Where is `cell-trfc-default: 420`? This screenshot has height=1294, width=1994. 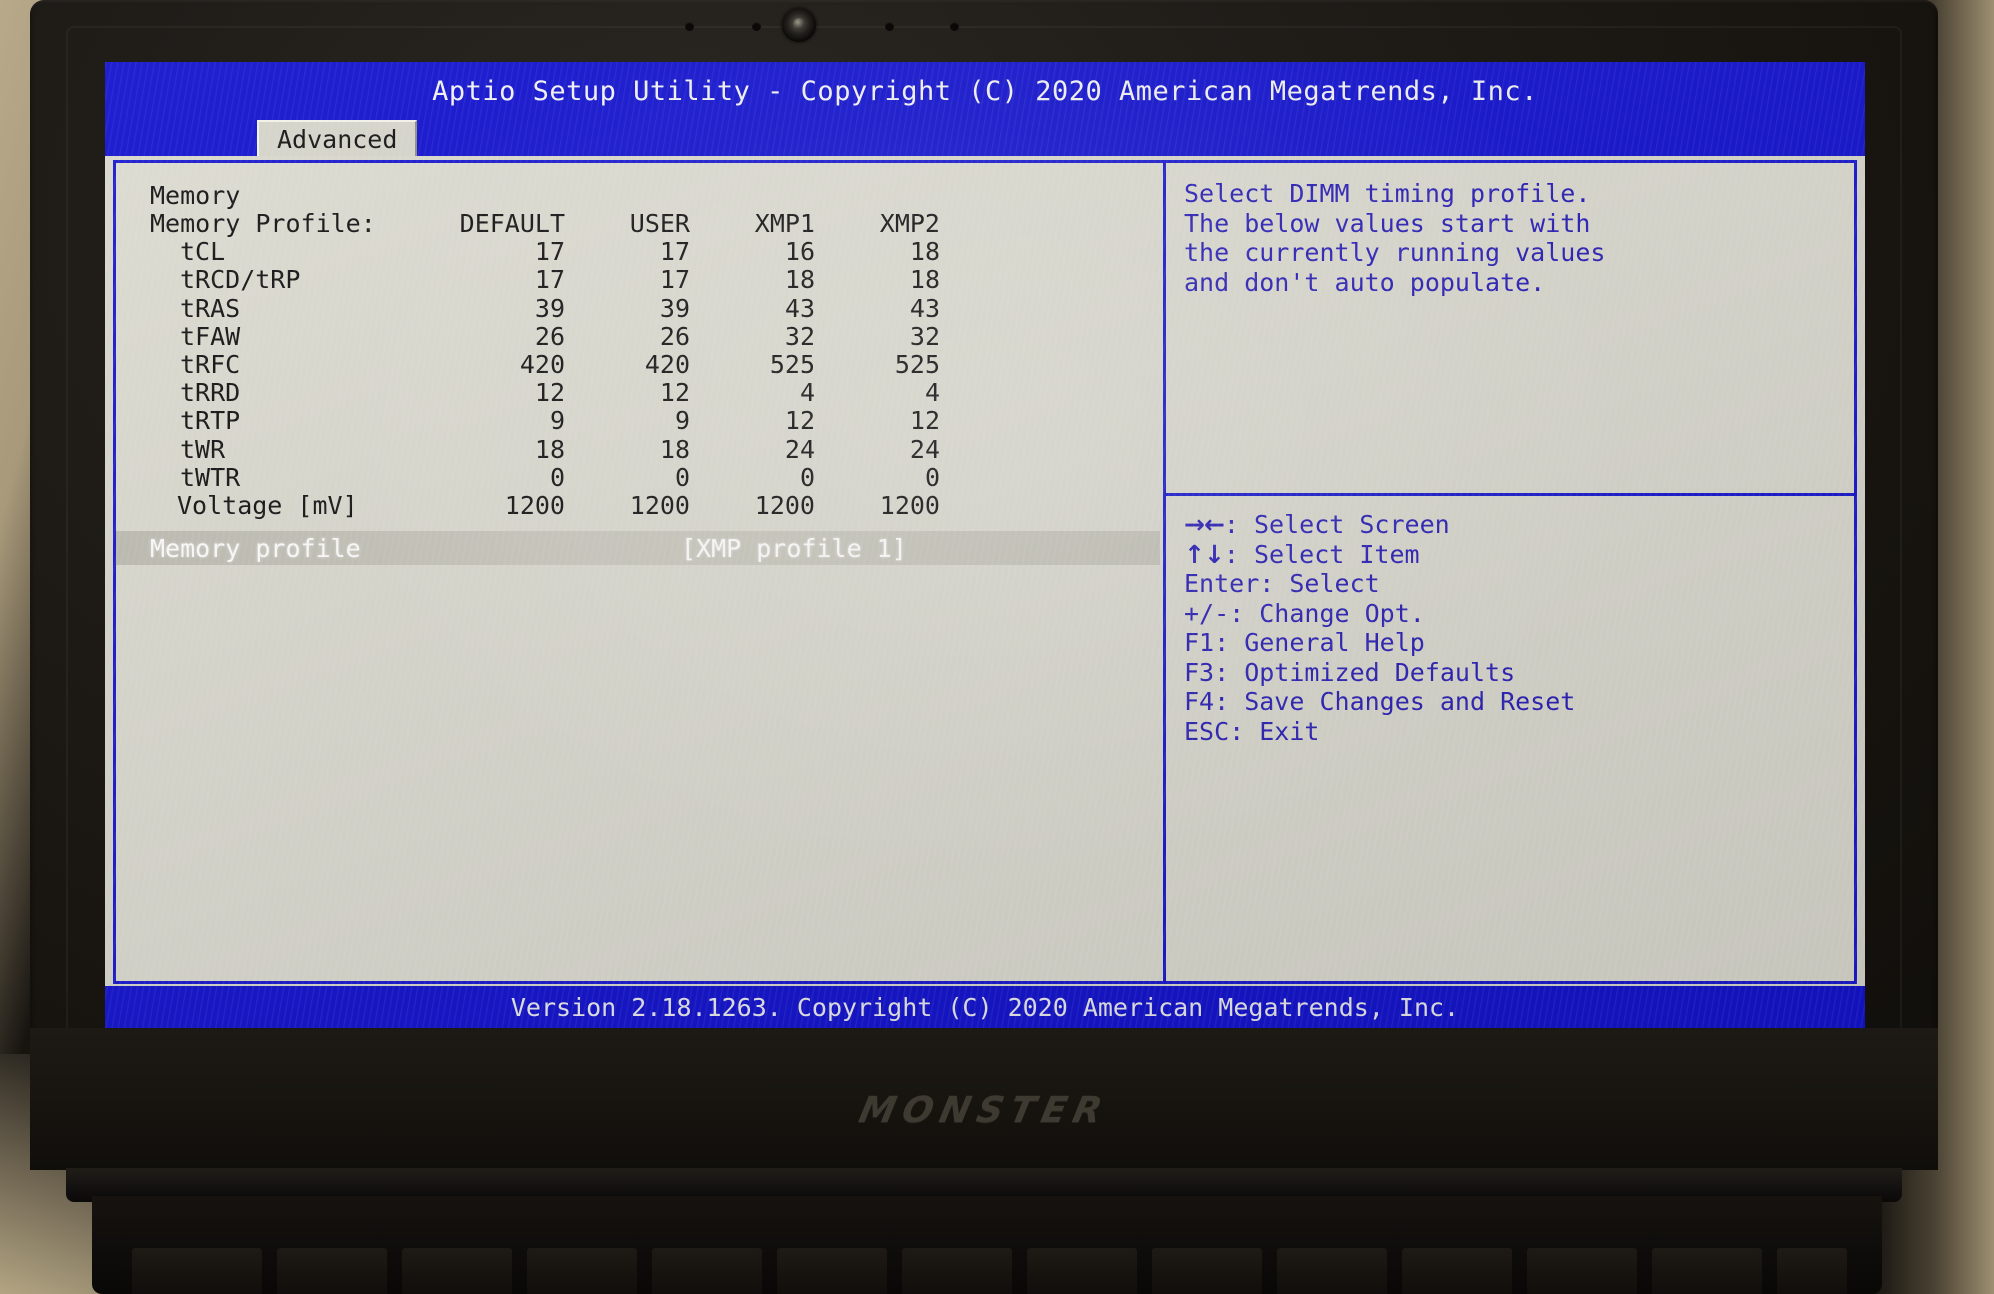
cell-trfc-default: 420 is located at coordinates (542, 365).